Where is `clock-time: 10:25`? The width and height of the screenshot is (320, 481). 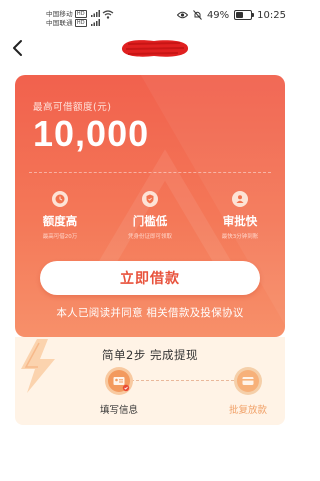
clock-time: 10:25 is located at coordinates (271, 15).